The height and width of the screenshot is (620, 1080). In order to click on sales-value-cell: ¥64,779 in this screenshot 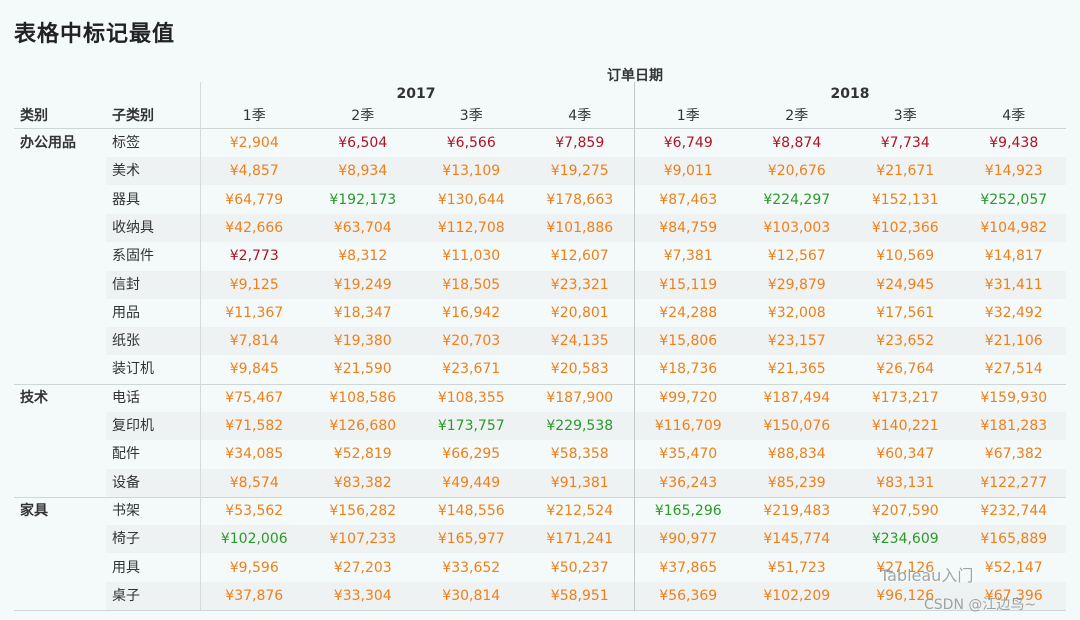, I will do `click(254, 200)`.